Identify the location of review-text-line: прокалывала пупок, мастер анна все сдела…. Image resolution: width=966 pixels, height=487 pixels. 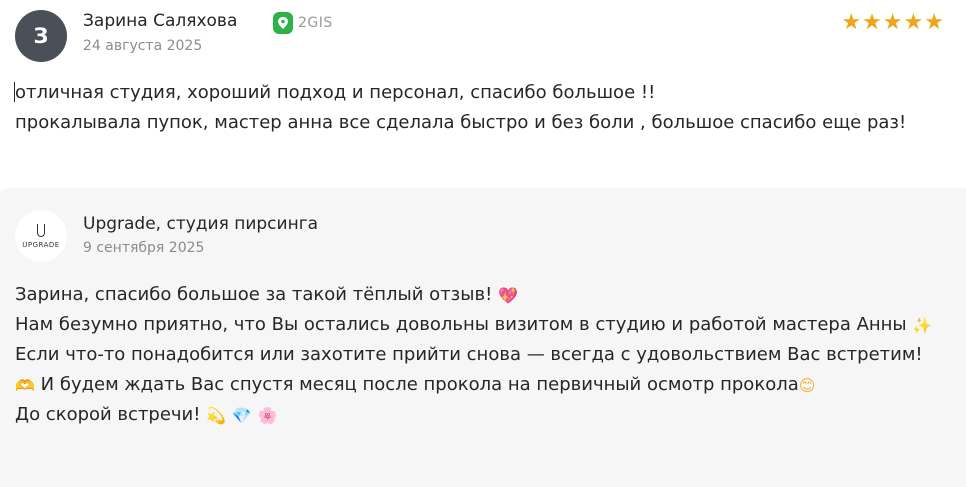
(461, 122).